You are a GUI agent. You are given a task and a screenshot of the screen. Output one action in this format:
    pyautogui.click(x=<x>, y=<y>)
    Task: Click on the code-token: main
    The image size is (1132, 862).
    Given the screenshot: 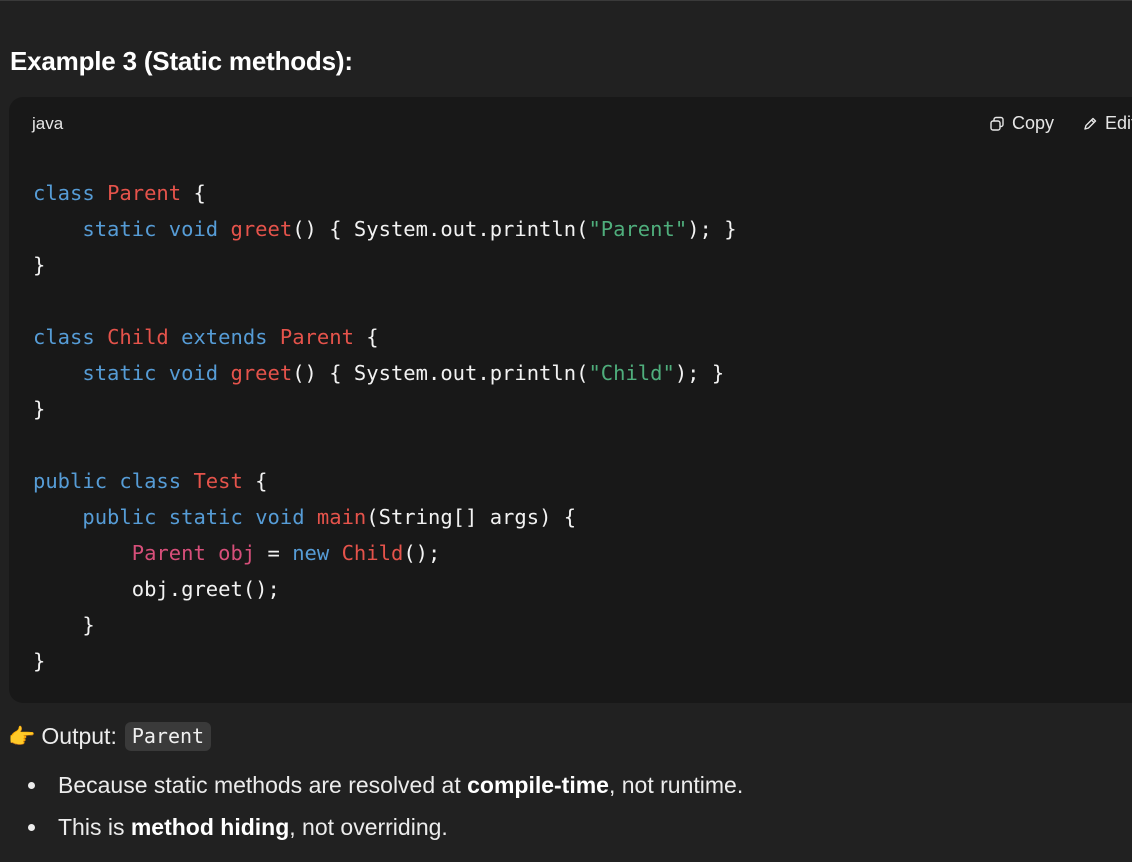 What is the action you would take?
    pyautogui.click(x=341, y=517)
    